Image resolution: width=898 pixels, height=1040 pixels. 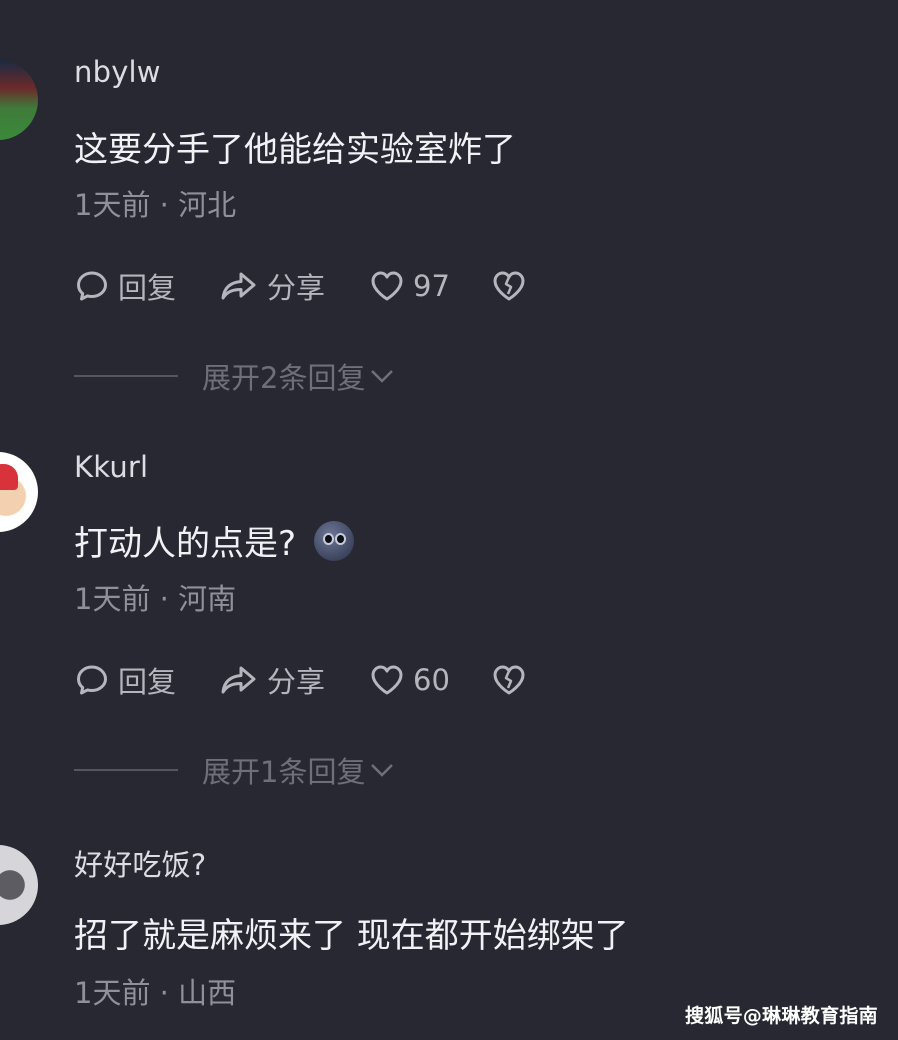 I want to click on comment-username: 好好吃饭?, so click(x=140, y=863).